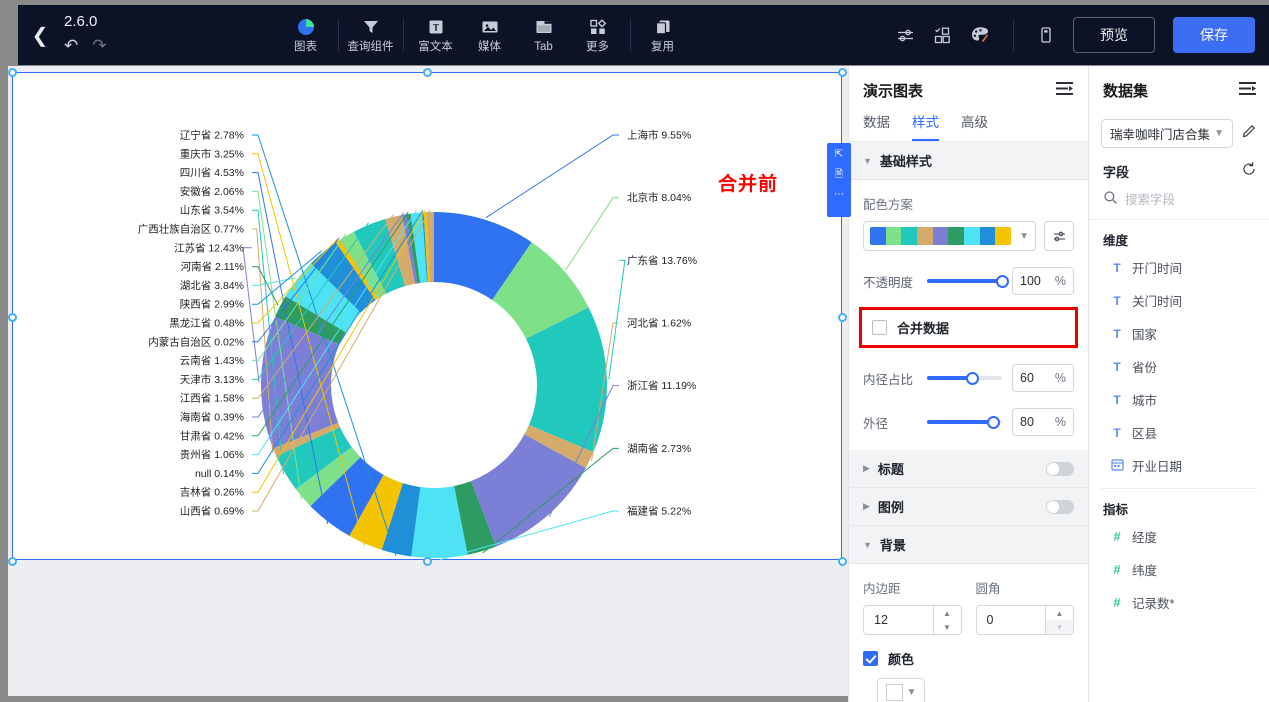 The image size is (1269, 702). What do you see at coordinates (1179, 333) in the screenshot?
I see `field-item: T 国家` at bounding box center [1179, 333].